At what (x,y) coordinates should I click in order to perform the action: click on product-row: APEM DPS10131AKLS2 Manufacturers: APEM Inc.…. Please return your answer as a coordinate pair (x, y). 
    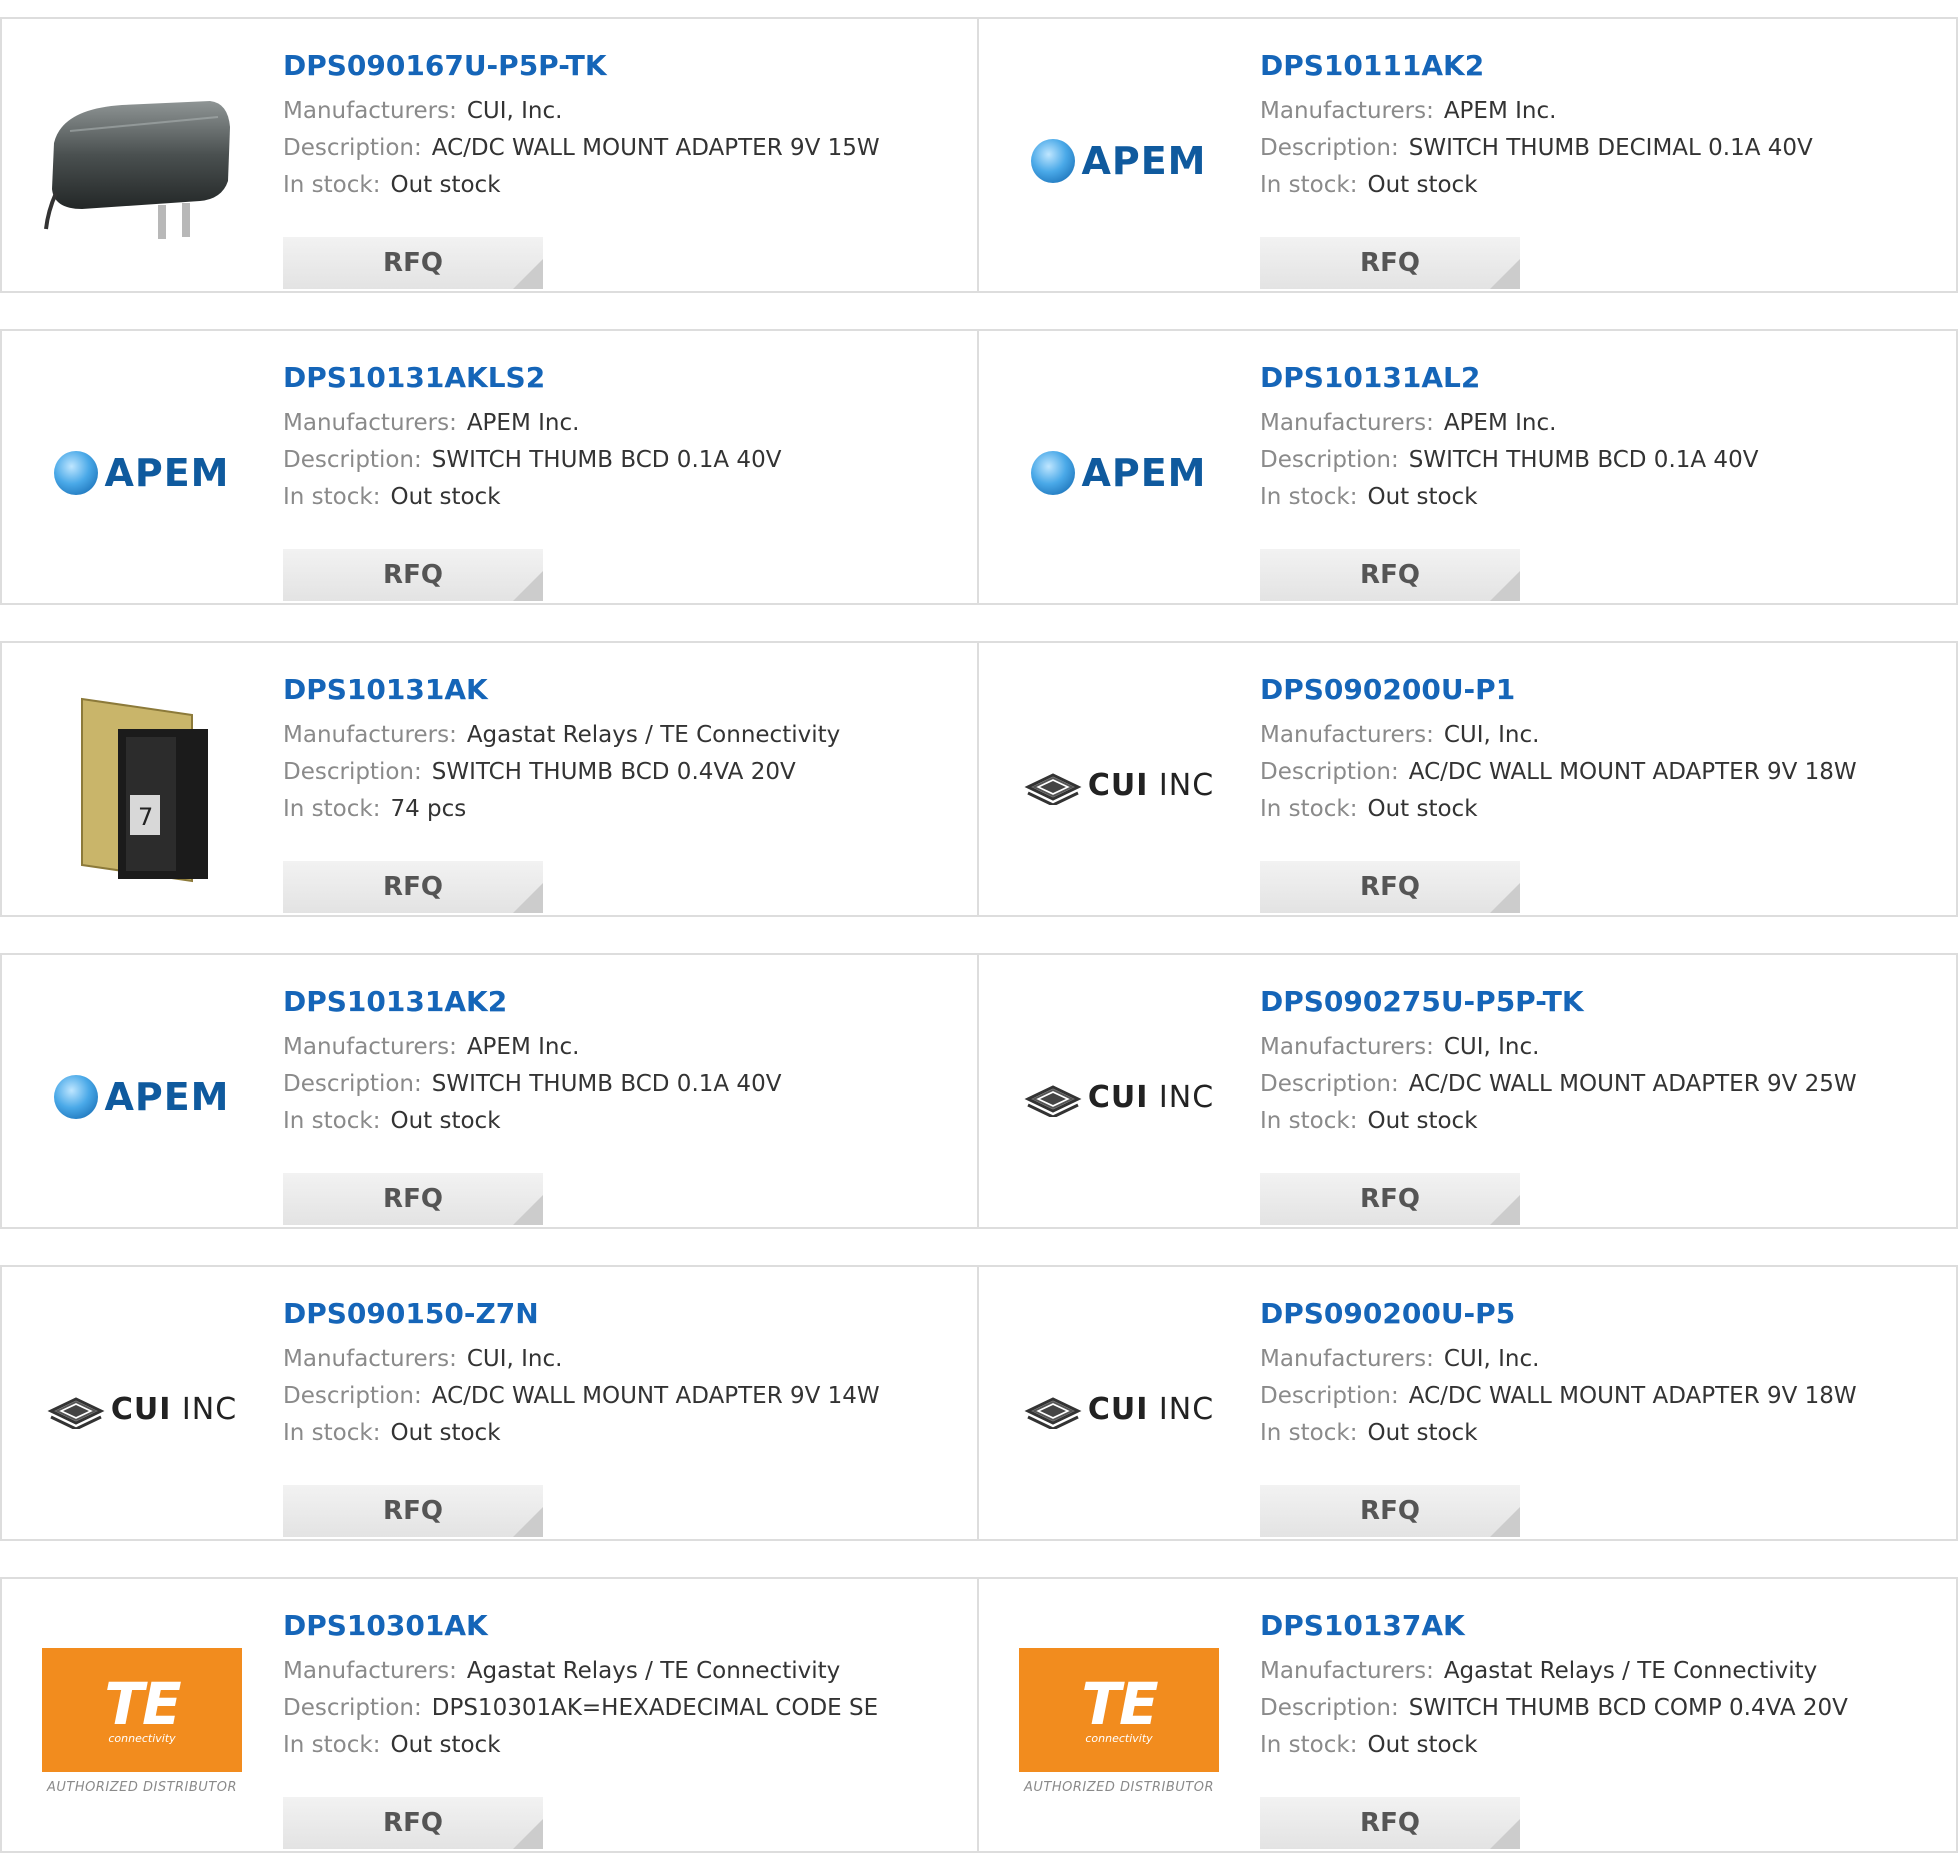
    Looking at the image, I should click on (979, 467).